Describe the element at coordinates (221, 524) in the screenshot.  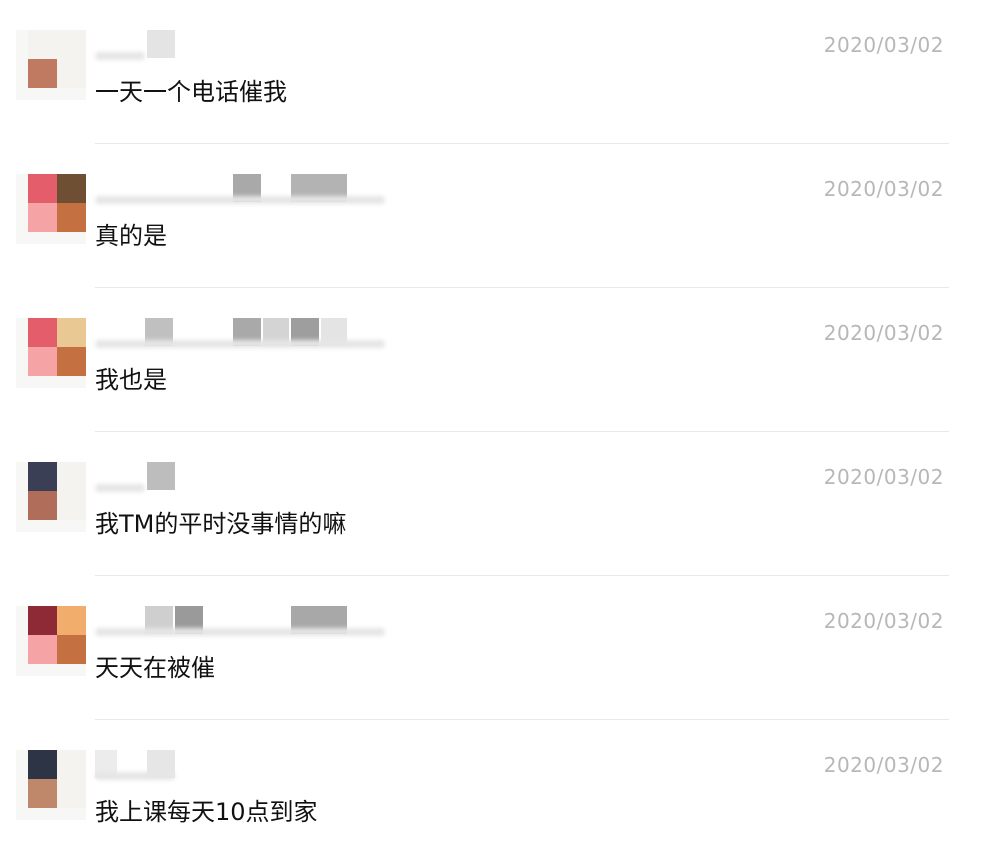
I see `comment-text: 我TM的平时没事情的嘛` at that location.